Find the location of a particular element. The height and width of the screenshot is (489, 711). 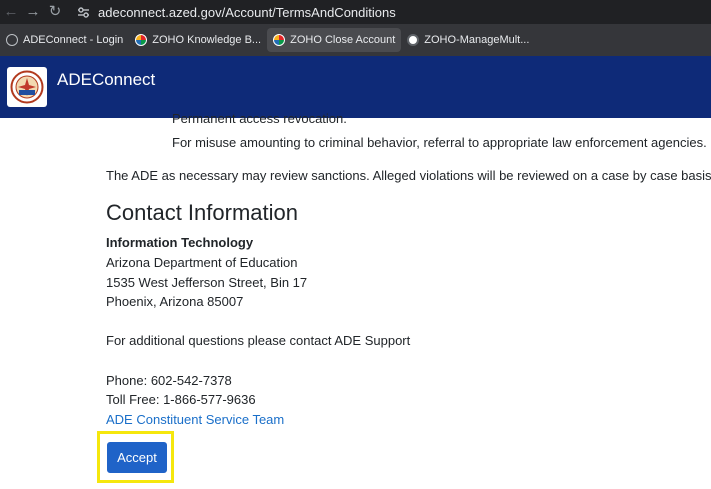

bookmark-zoho-close-account: ZOHO Close Account is located at coordinates (334, 40).